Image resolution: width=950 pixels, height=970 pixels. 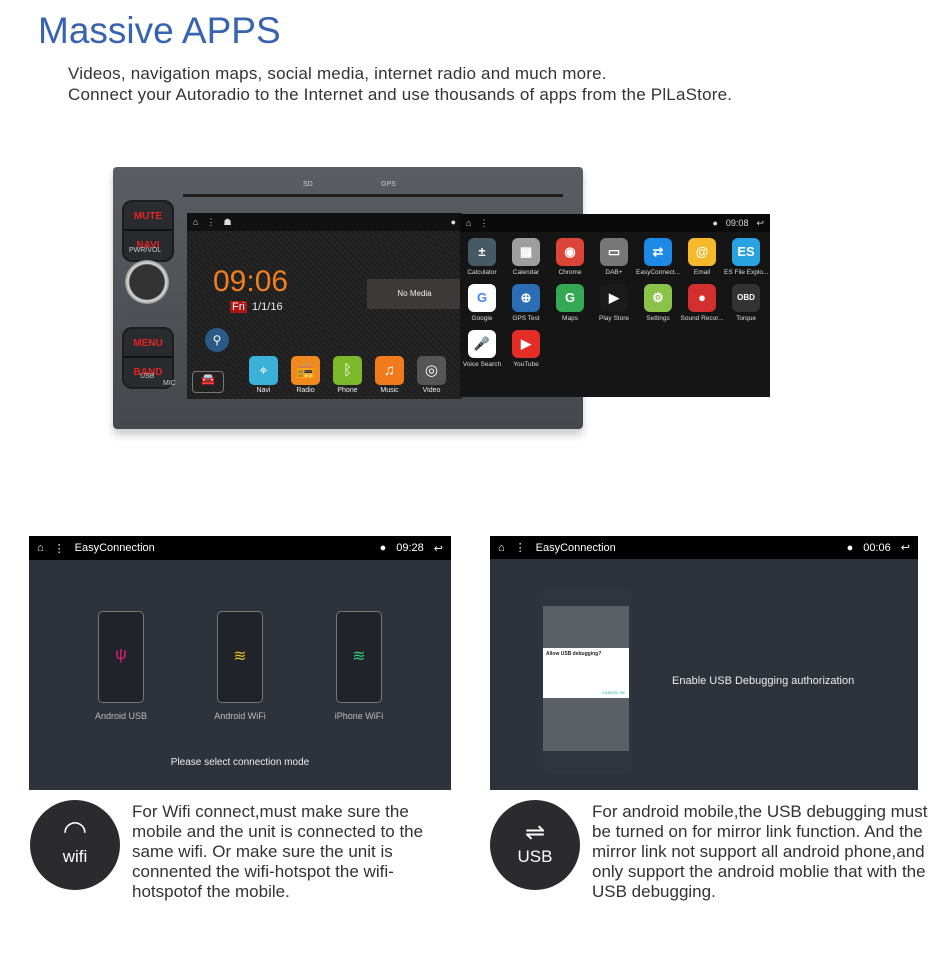 I want to click on media-widget: No Media, so click(x=414, y=294).